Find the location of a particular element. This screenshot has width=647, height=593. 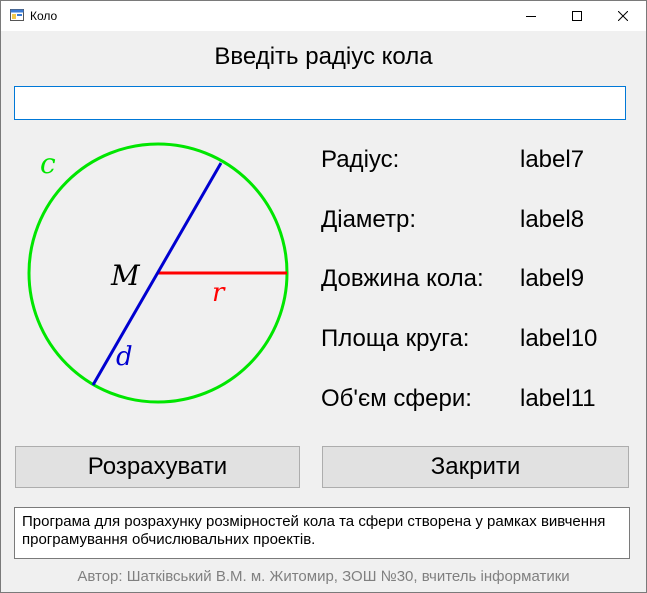

minimize-button is located at coordinates (531, 16).